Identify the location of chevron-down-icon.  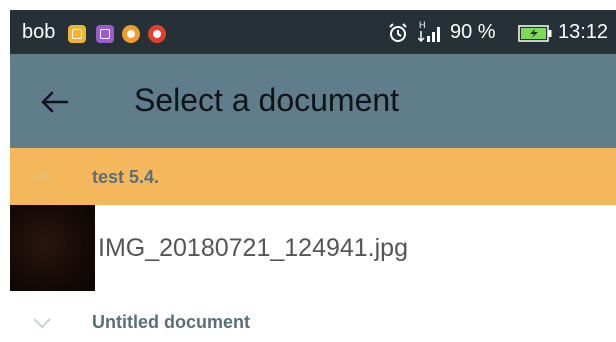
(42, 323).